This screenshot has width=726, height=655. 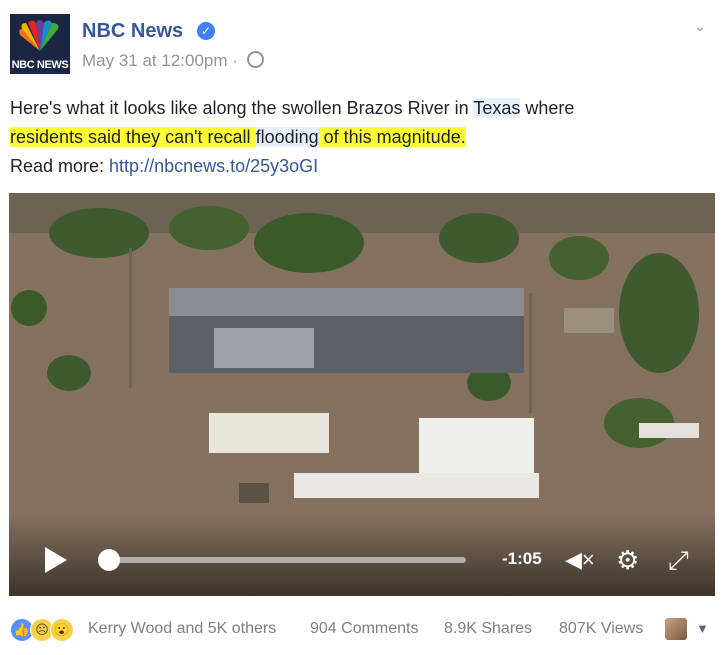 I want to click on post-text-part: residents said they can't recall, so click(x=133, y=137).